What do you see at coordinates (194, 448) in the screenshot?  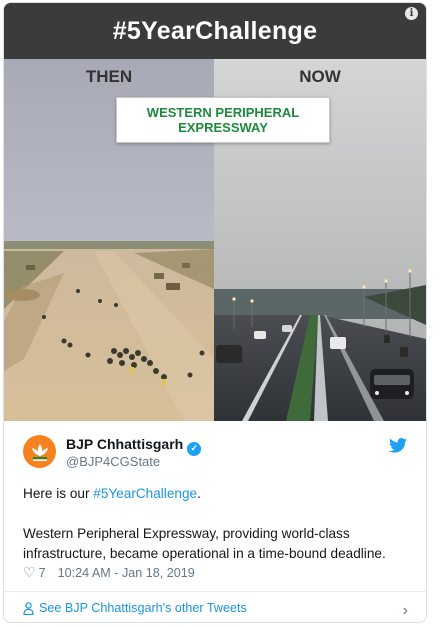 I see `verified-badge-icon: ✓` at bounding box center [194, 448].